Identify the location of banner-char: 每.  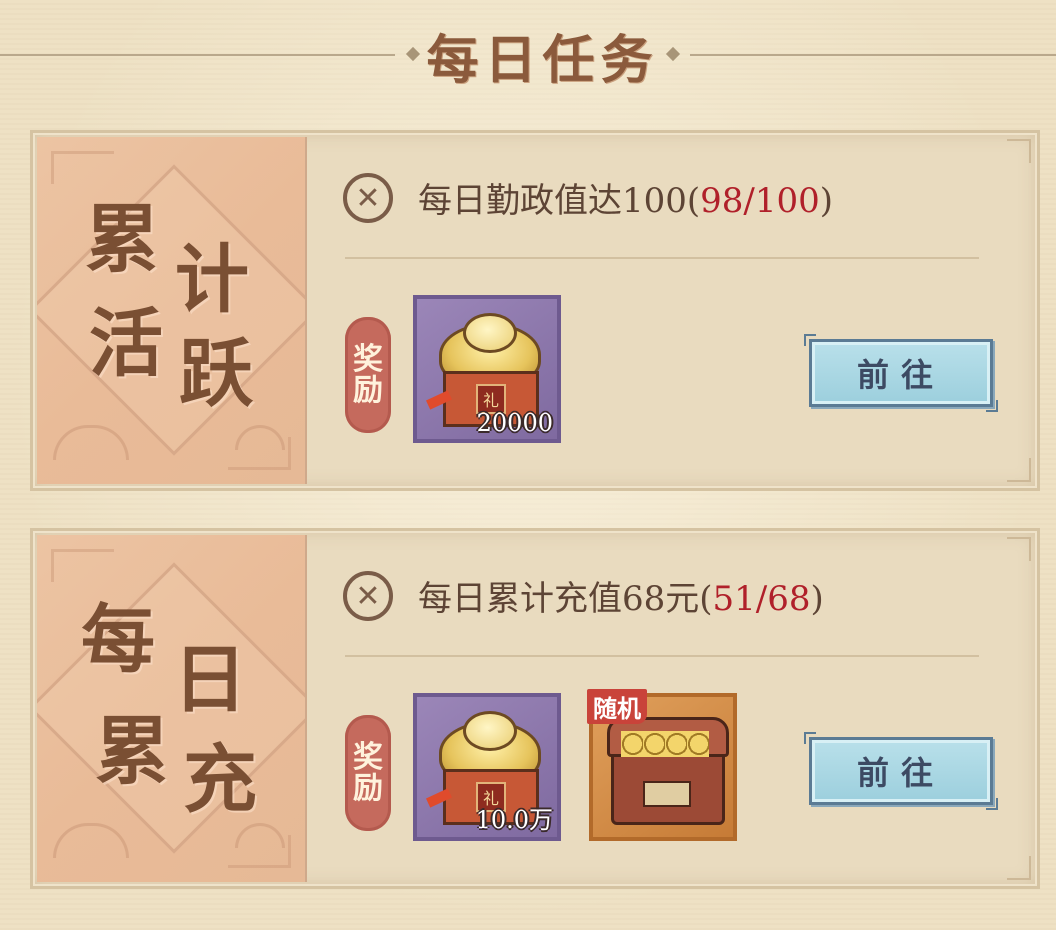
(118, 640).